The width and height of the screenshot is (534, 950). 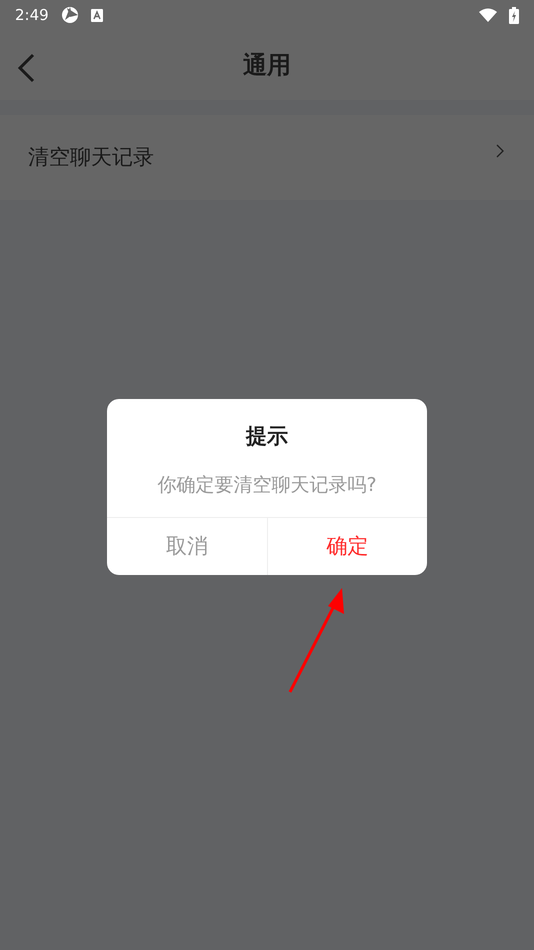 What do you see at coordinates (69, 15) in the screenshot?
I see `app-icon` at bounding box center [69, 15].